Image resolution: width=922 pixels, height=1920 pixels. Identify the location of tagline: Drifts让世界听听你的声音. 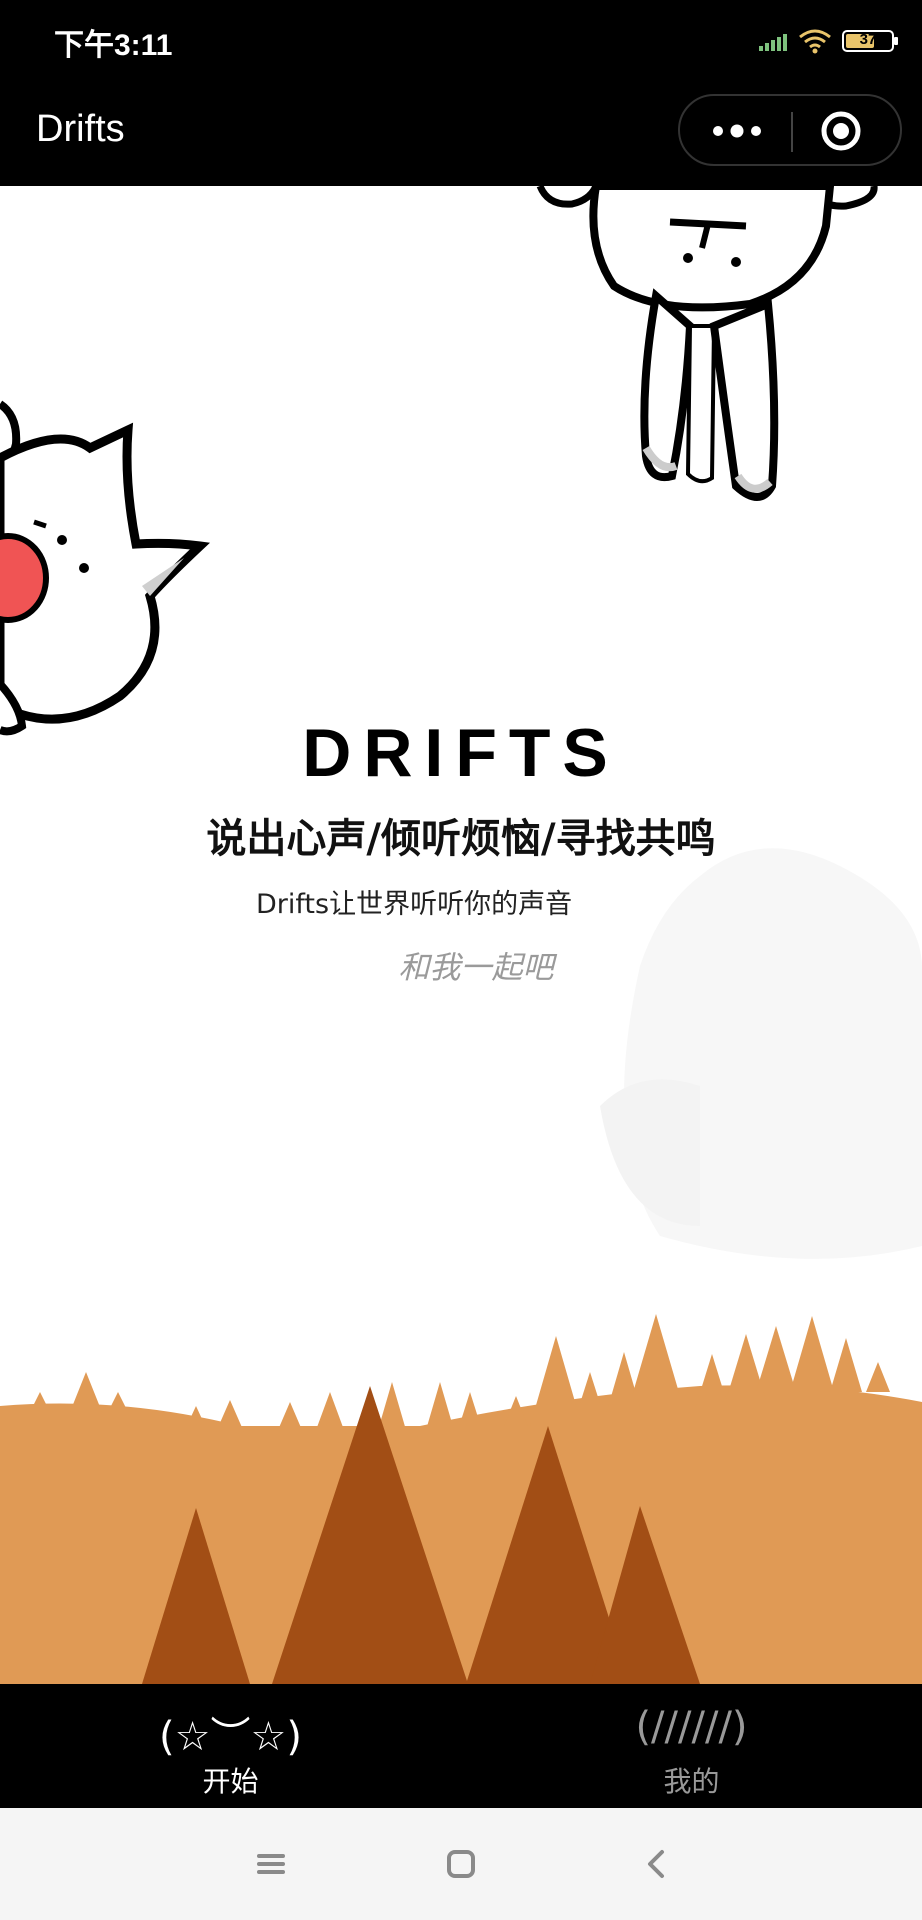
(414, 904).